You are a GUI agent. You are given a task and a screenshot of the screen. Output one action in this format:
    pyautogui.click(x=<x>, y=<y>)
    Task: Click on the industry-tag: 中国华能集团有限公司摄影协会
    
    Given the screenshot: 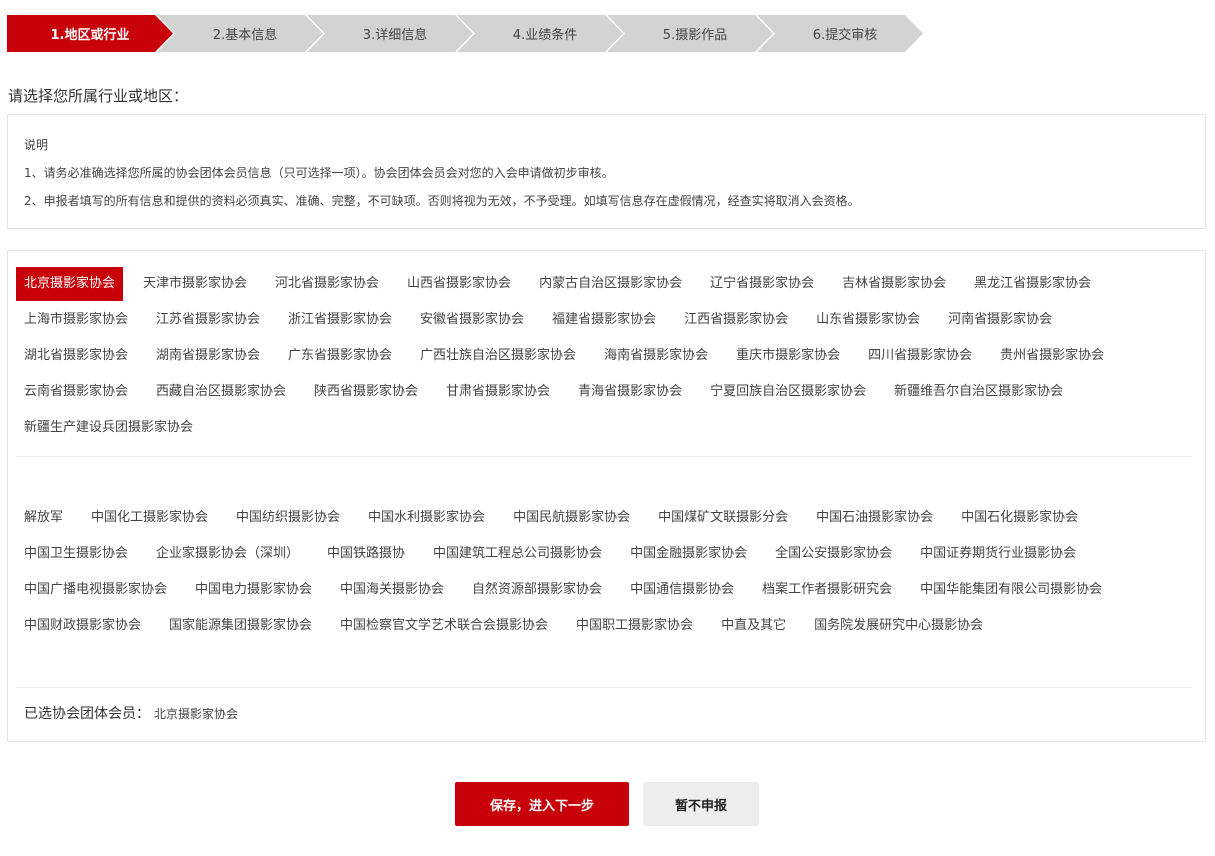 What is the action you would take?
    pyautogui.click(x=1011, y=590)
    